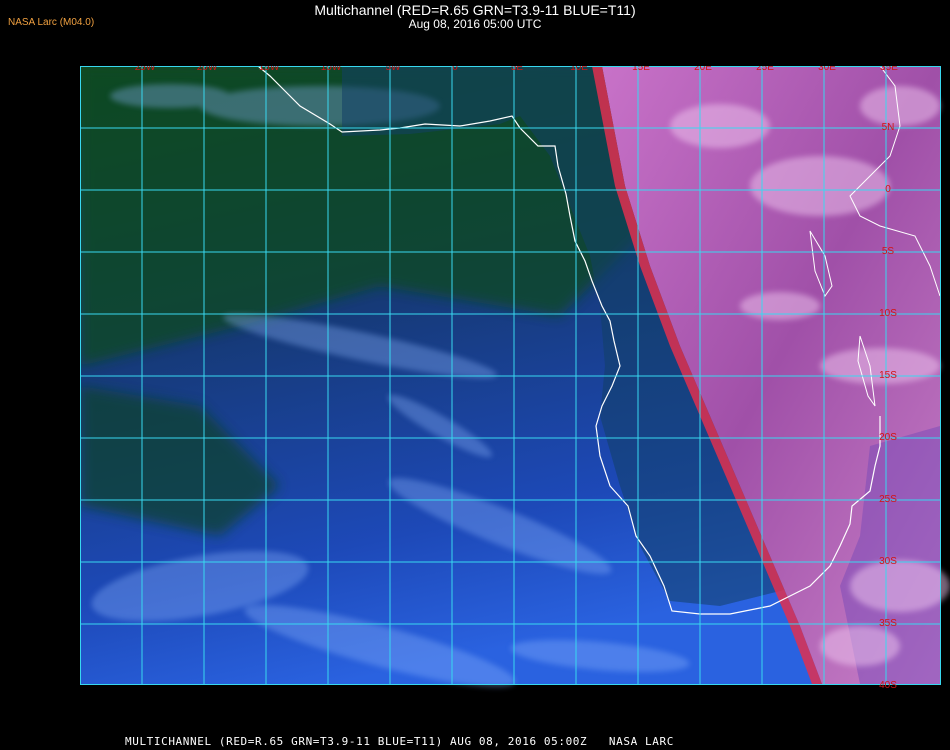  What do you see at coordinates (517, 69) in the screenshot?
I see `longitude-label: 5E` at bounding box center [517, 69].